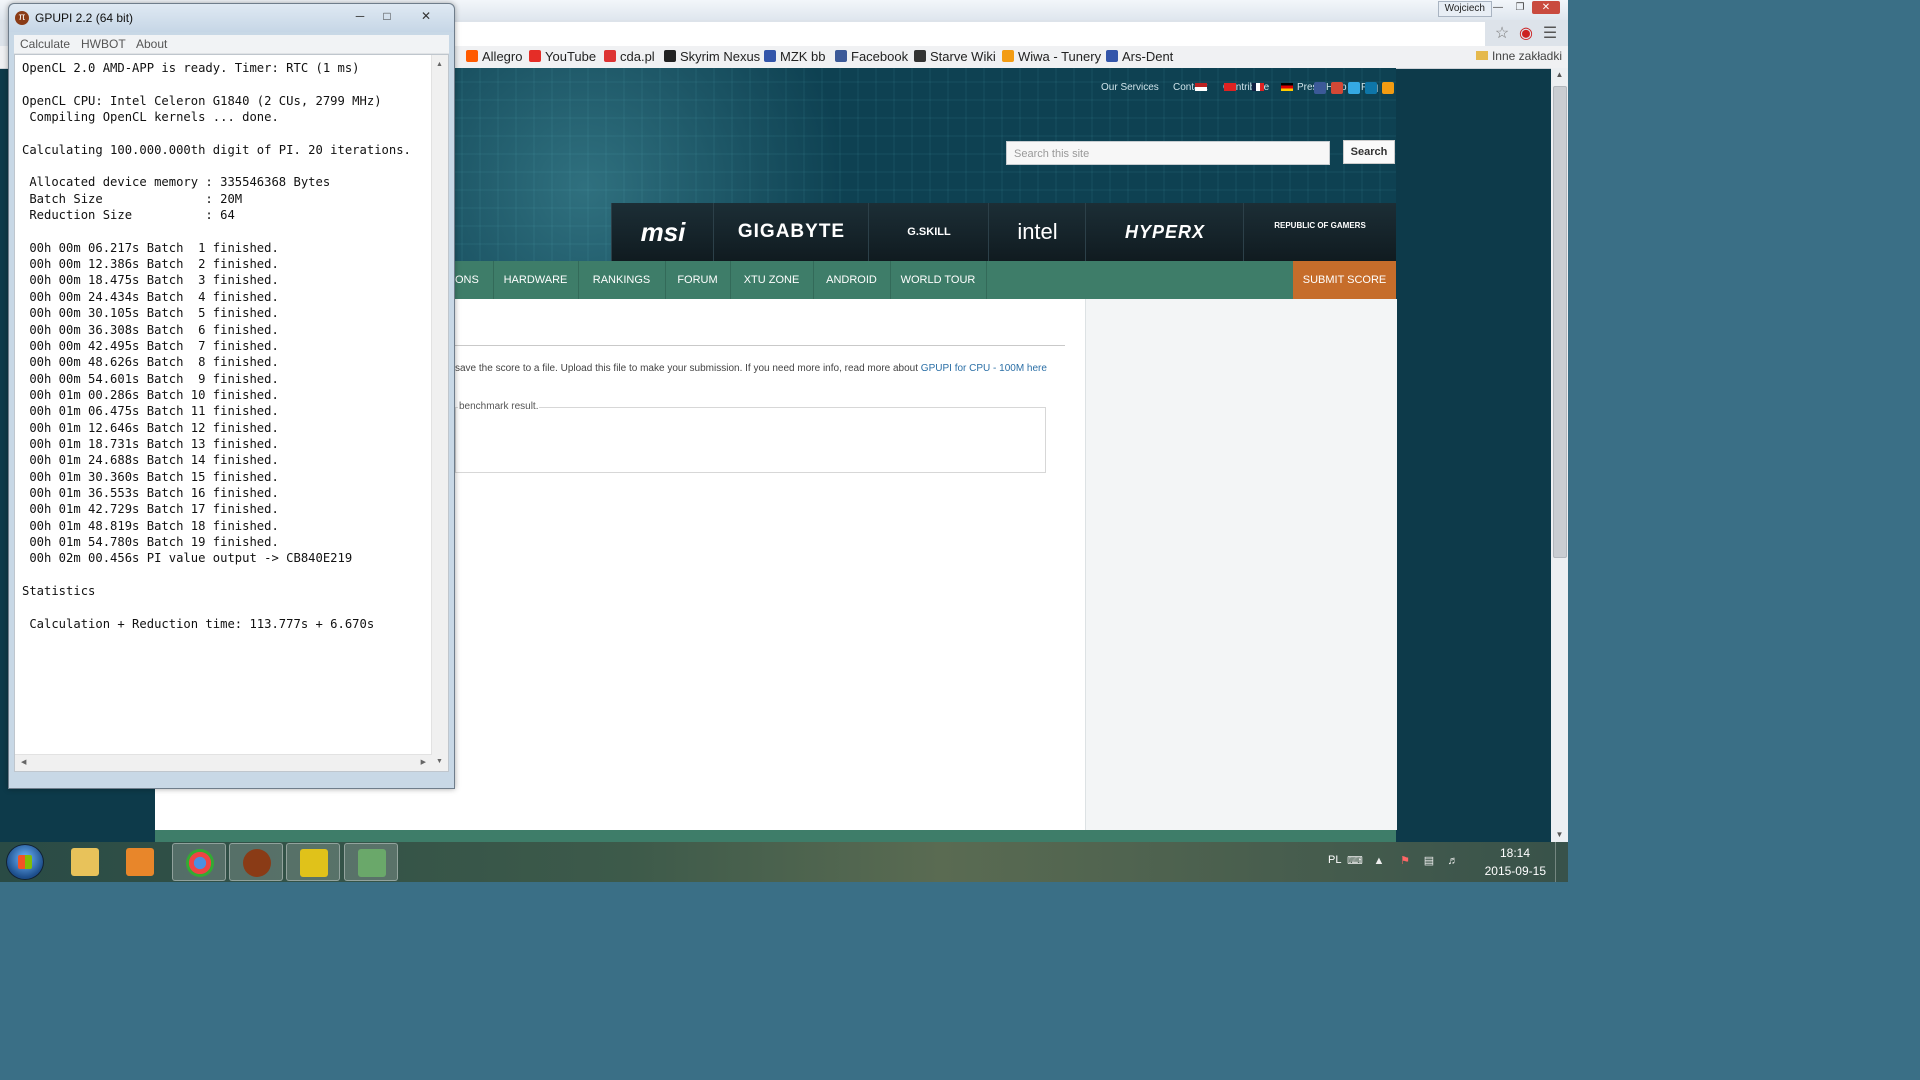  Describe the element at coordinates (439, 413) in the screenshot. I see `output-vertical-scrollbar: ▲ ▼` at that location.